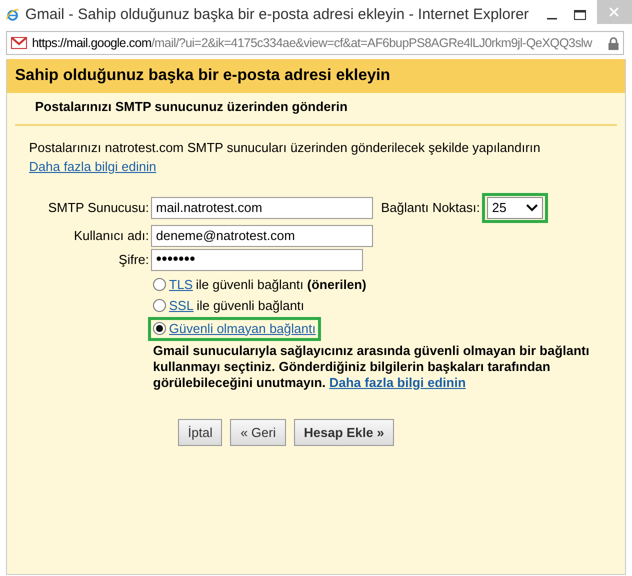  Describe the element at coordinates (200, 432) in the screenshot. I see `dialog-button: İptal` at that location.